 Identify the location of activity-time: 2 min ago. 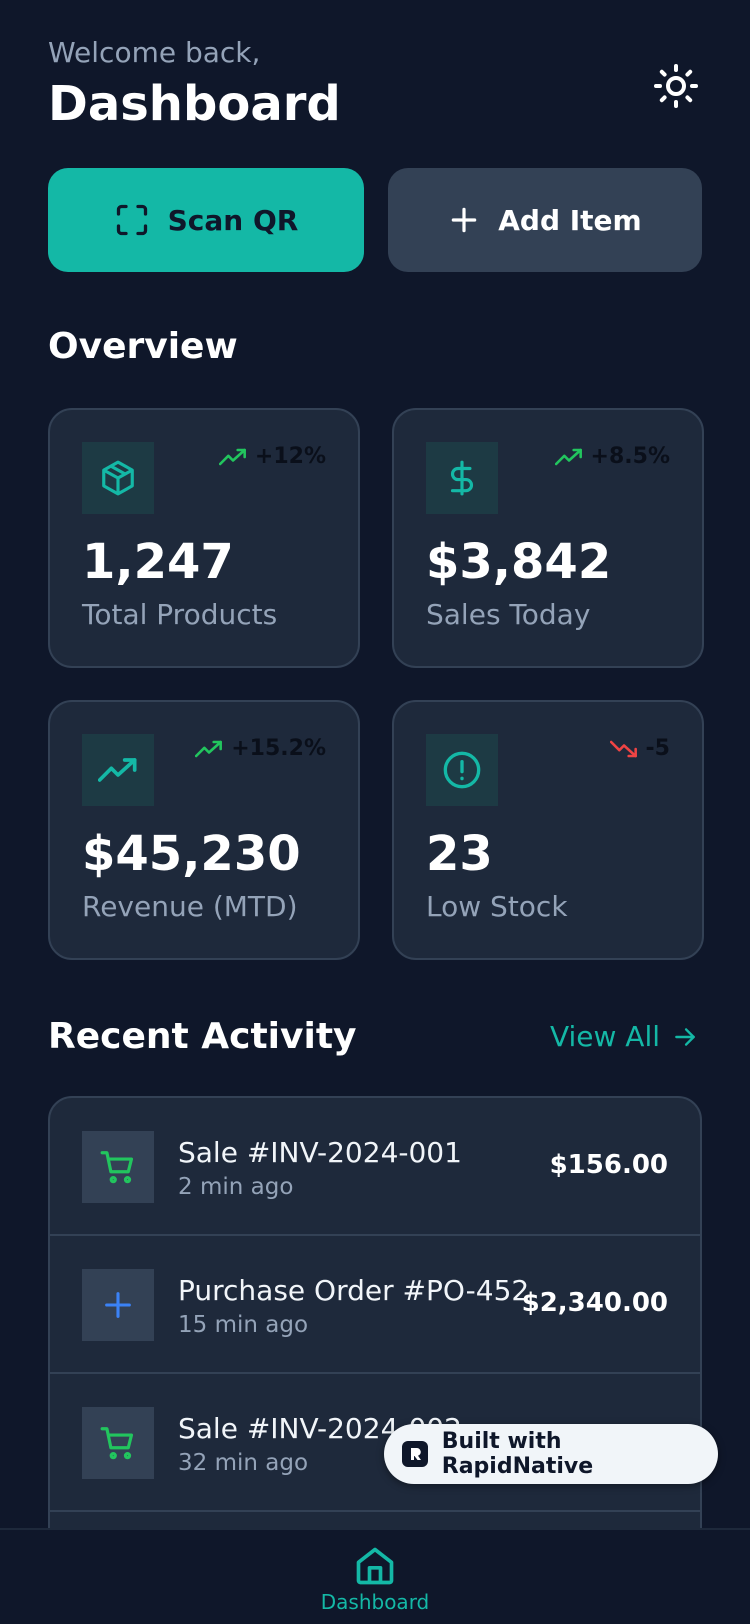
(236, 1187).